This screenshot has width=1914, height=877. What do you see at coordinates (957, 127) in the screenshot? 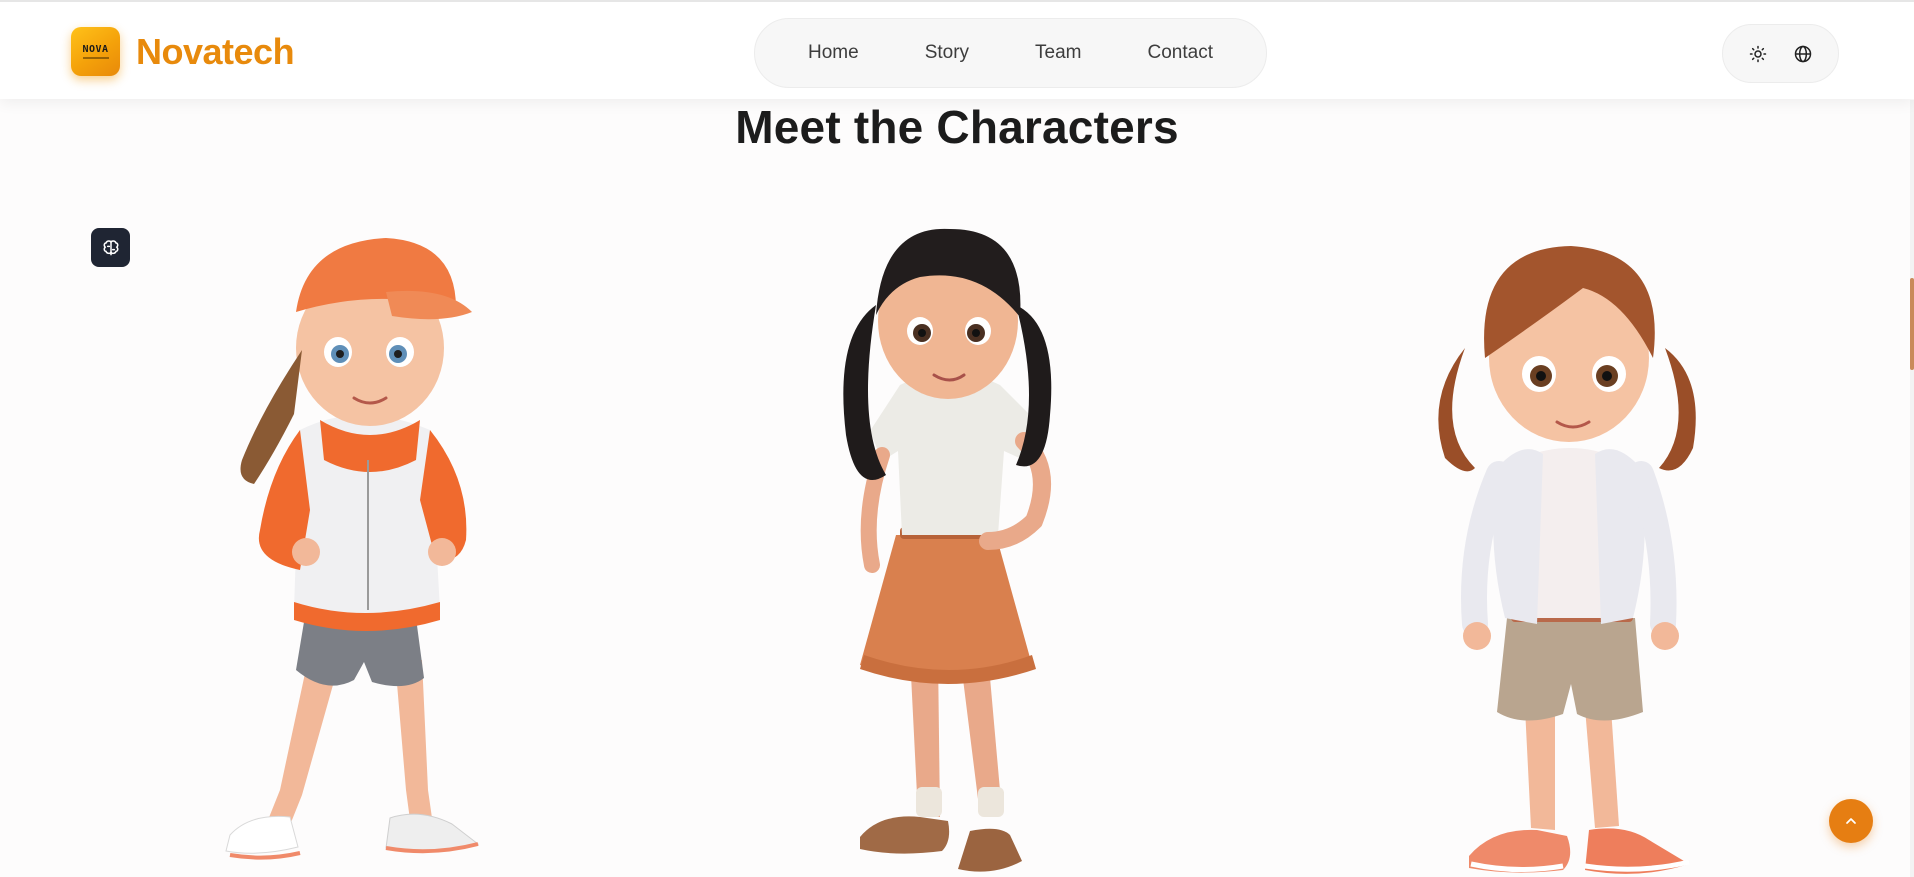
I see `section-title: Meet the Characters` at bounding box center [957, 127].